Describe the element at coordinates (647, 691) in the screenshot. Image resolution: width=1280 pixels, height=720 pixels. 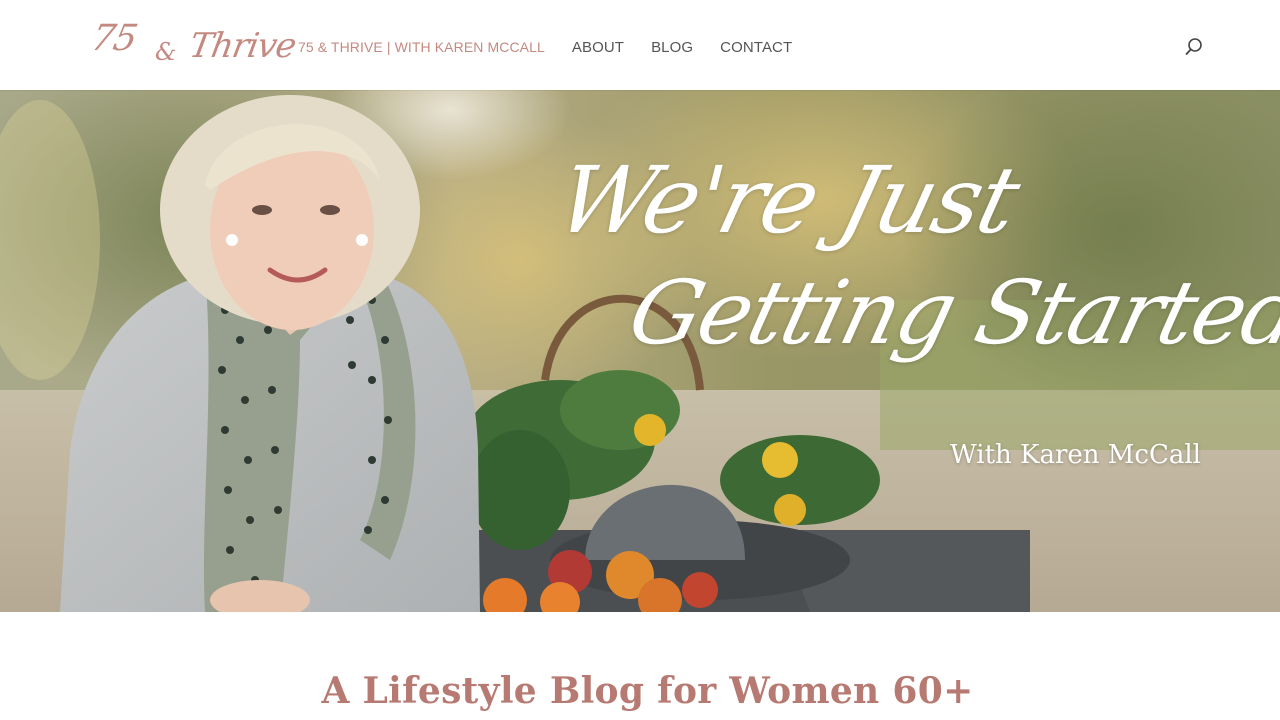
I see `page-tagline: A Lifestyle Blog for Women 60+` at that location.